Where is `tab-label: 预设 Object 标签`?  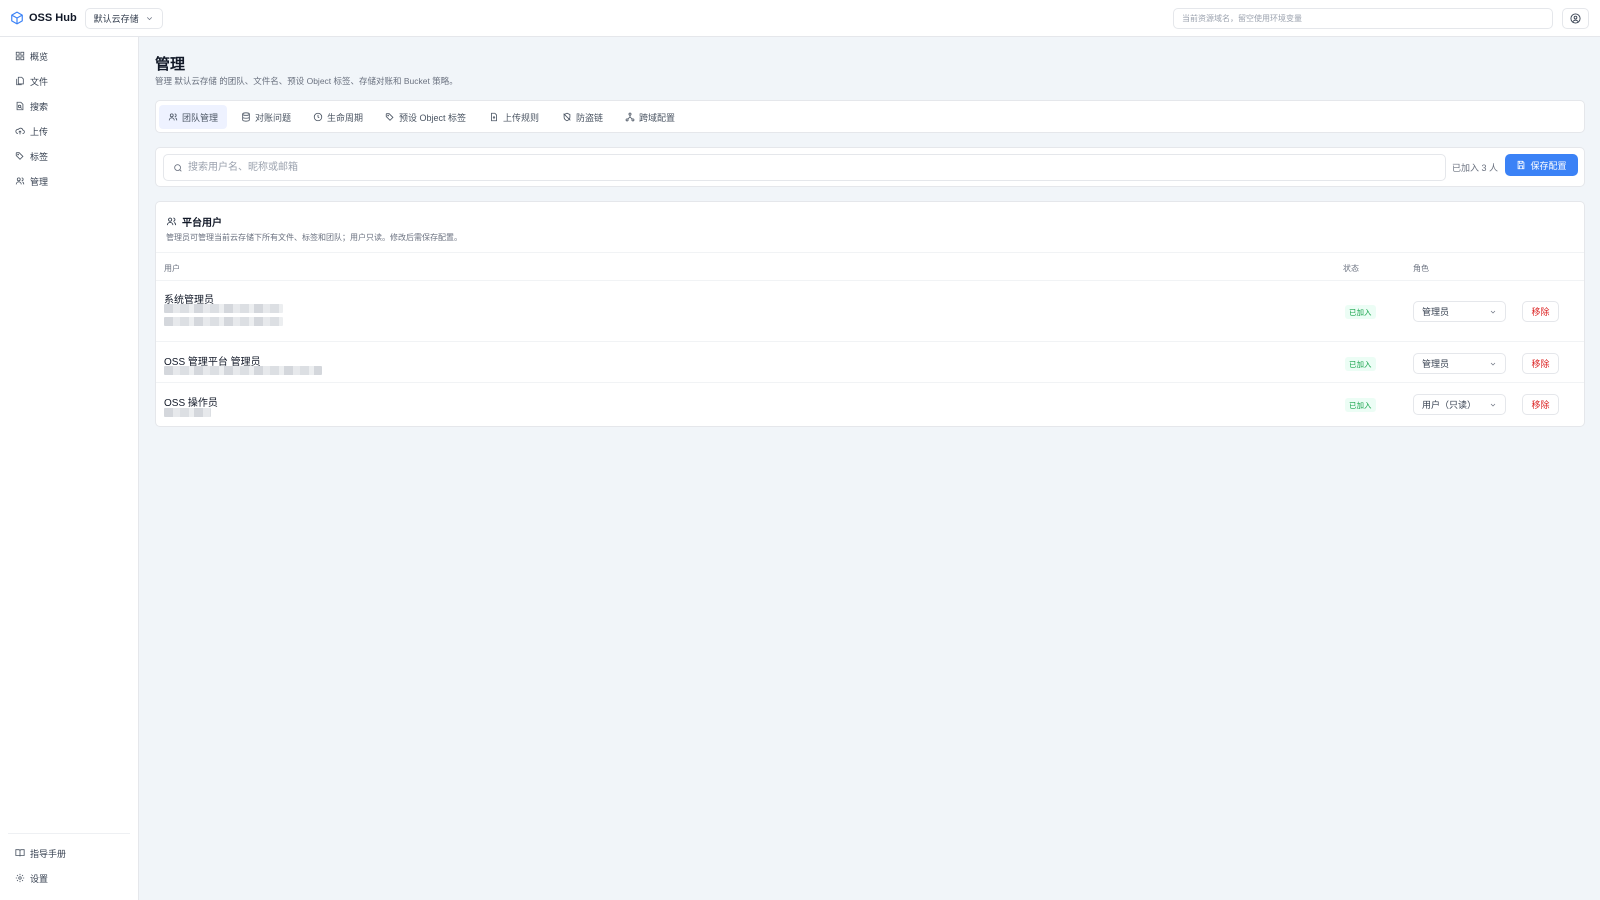 tab-label: 预设 Object 标签 is located at coordinates (433, 117).